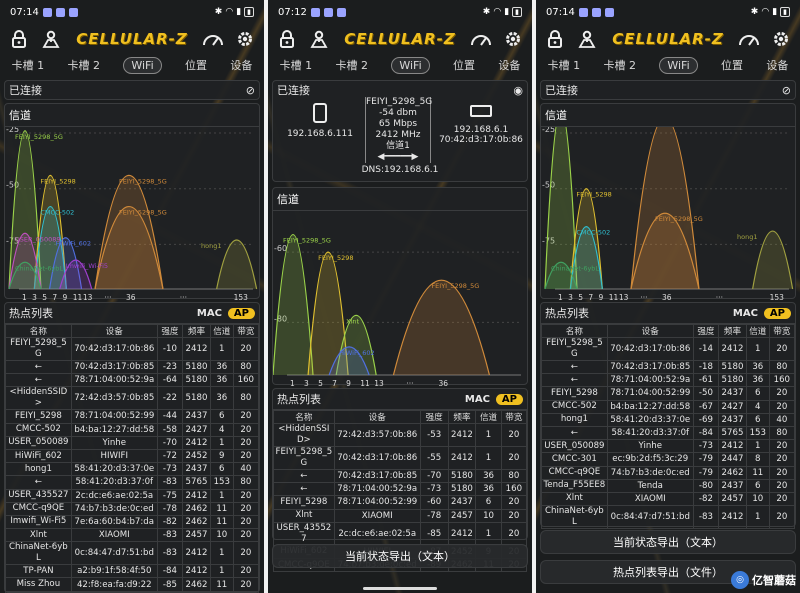 This screenshot has height=593, width=800. Describe the element at coordinates (668, 367) in the screenshot. I see `table-row: ← 70:42:d3:17:0b:85 -18 5180 36 80` at that location.